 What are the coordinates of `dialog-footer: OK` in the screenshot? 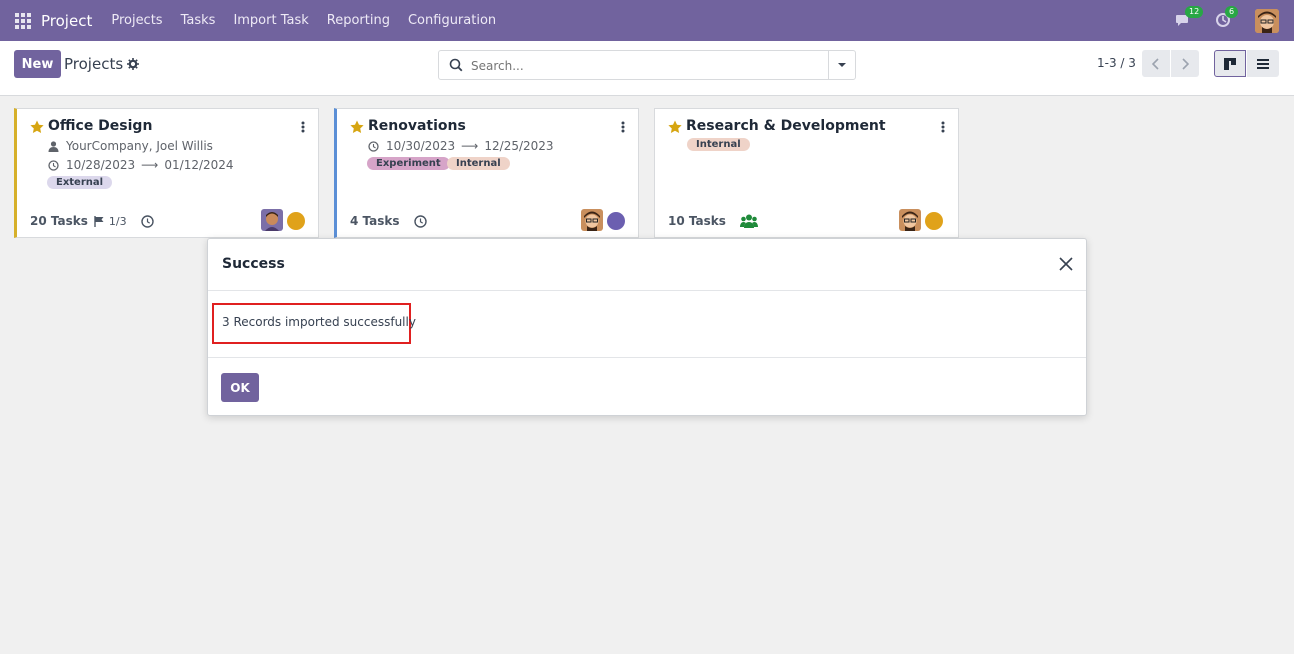 It's located at (647, 386).